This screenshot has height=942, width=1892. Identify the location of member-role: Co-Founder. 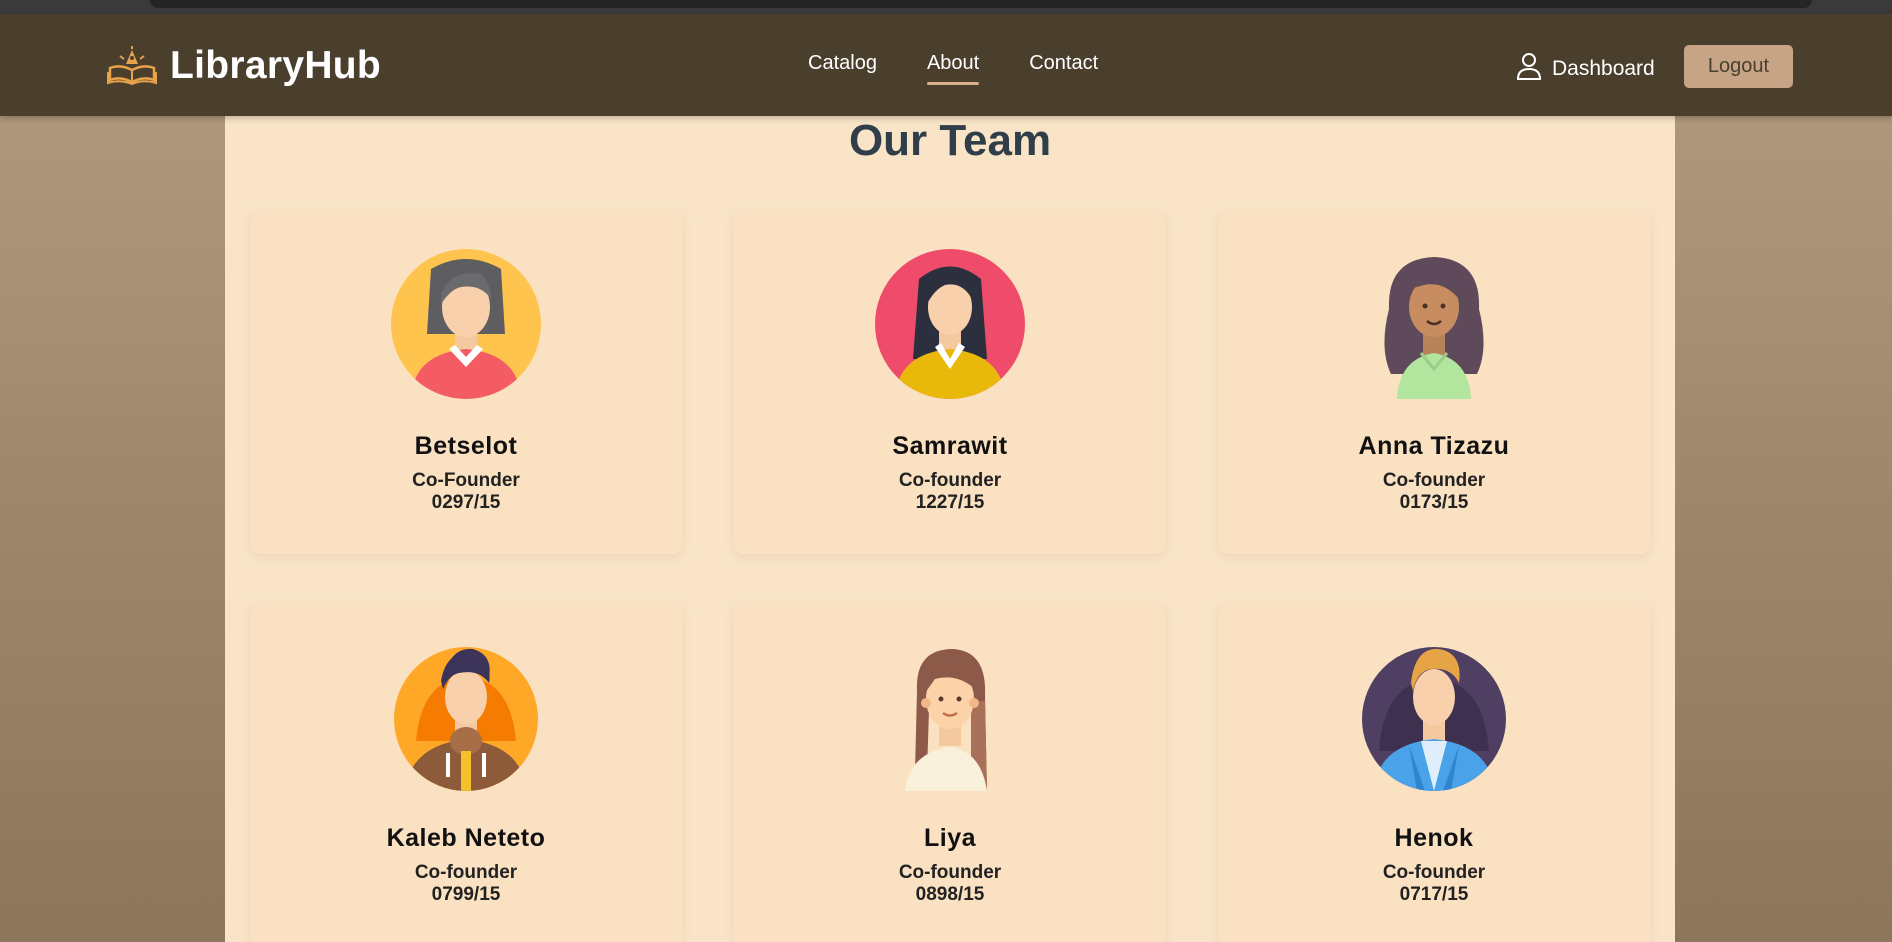
(466, 480).